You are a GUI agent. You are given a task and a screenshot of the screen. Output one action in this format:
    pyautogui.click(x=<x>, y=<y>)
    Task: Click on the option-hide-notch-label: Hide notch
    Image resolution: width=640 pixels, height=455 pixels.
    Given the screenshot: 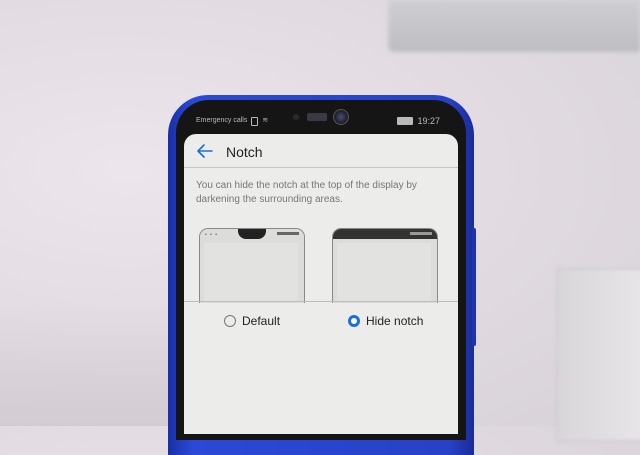 What is the action you would take?
    pyautogui.click(x=395, y=321)
    